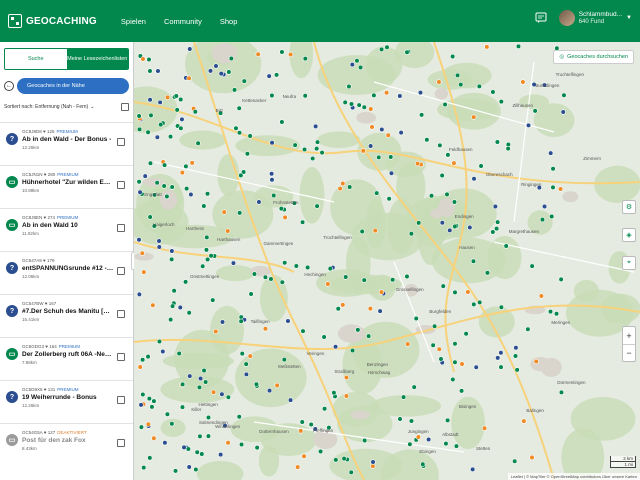  I want to click on minor-road, so click(524, 142).